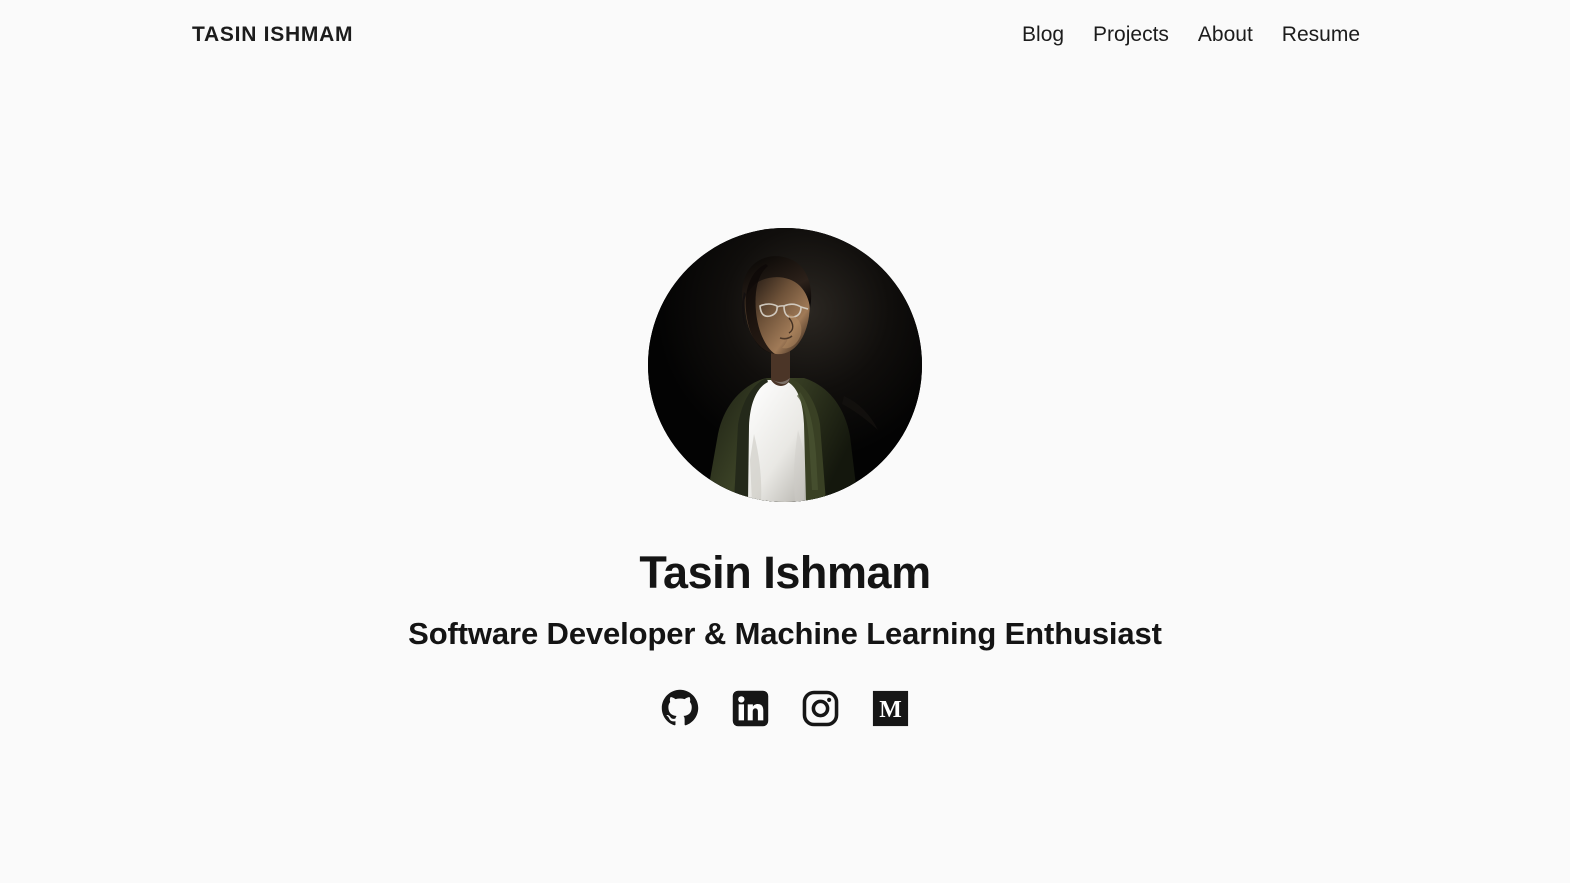 The image size is (1570, 883). Describe the element at coordinates (1321, 34) in the screenshot. I see `nav-link-resume: Resume` at that location.